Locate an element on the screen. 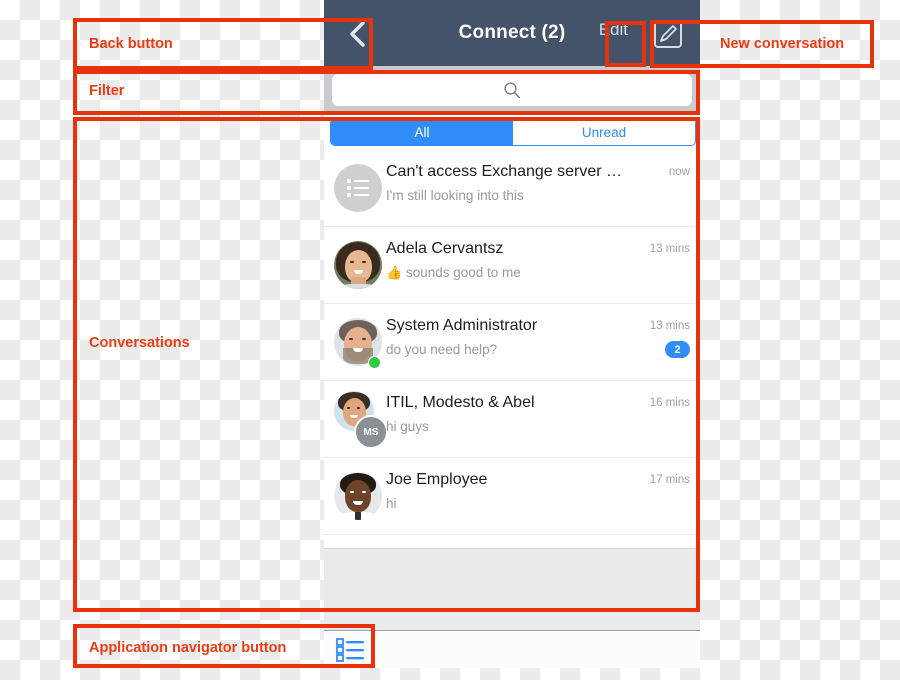 The image size is (900, 680). annotation-label-new-conversation: New conversation is located at coordinates (782, 44).